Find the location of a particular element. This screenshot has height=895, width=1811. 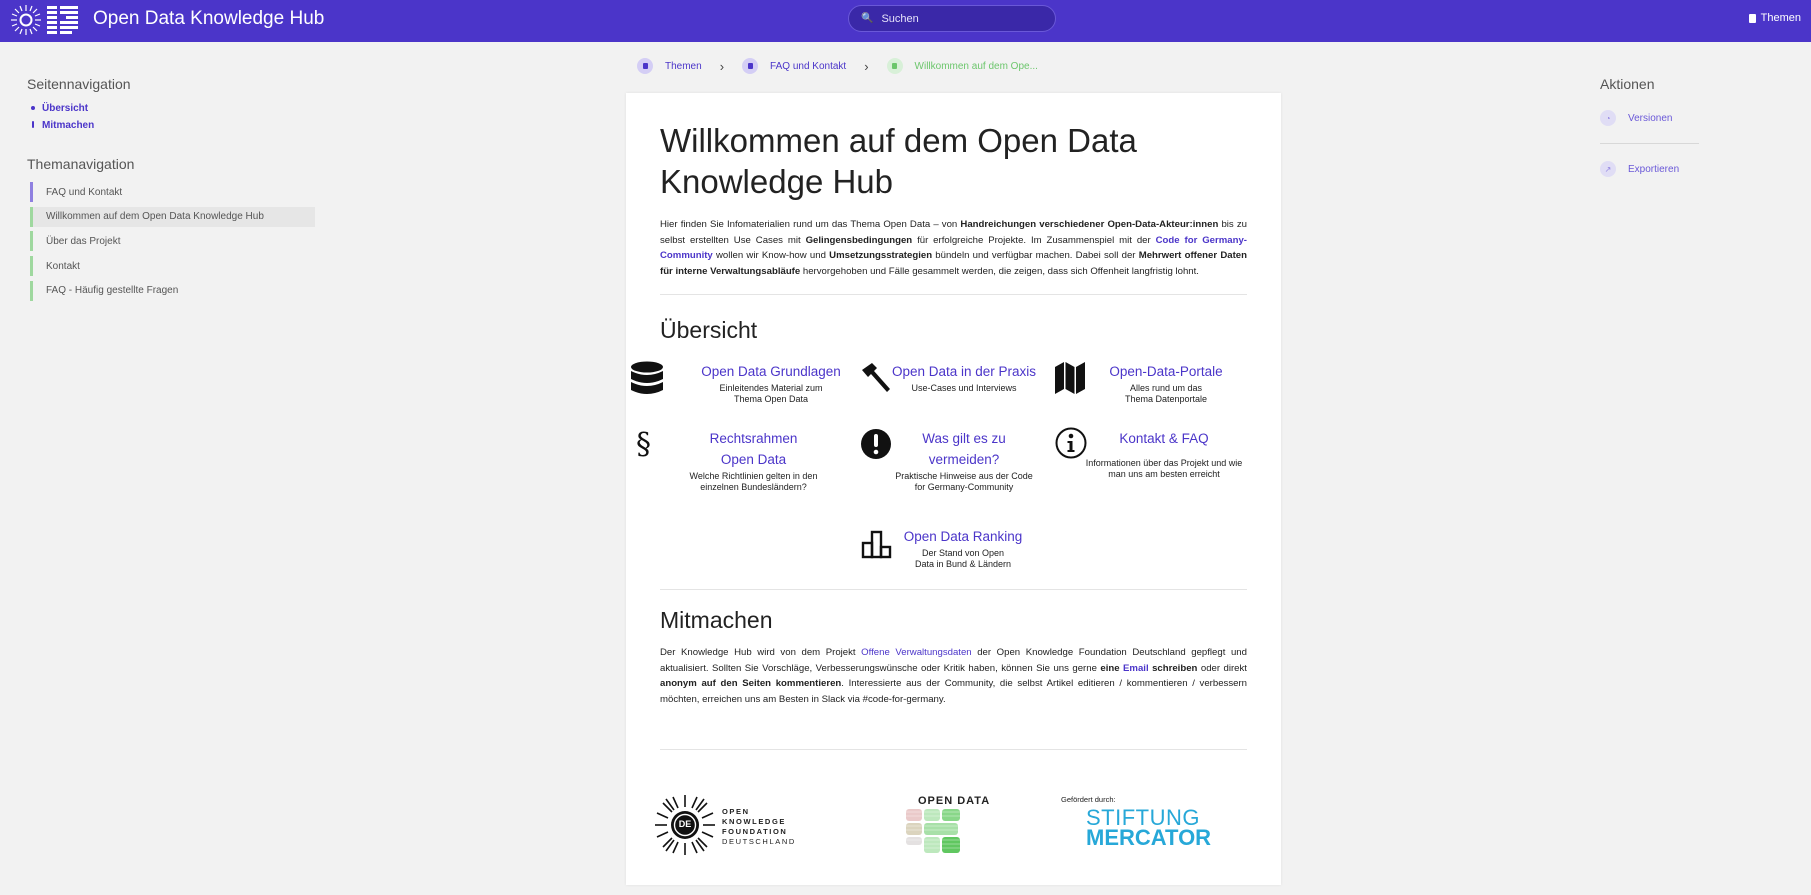

mercator-line: MERCATOR is located at coordinates (1149, 837).